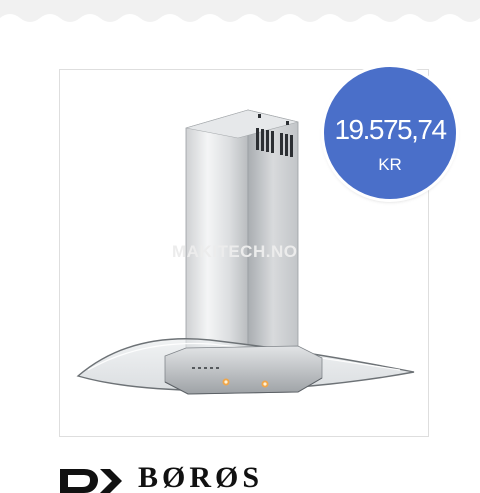 The width and height of the screenshot is (480, 493). What do you see at coordinates (240, 15) in the screenshot?
I see `decorative-wave-band` at bounding box center [240, 15].